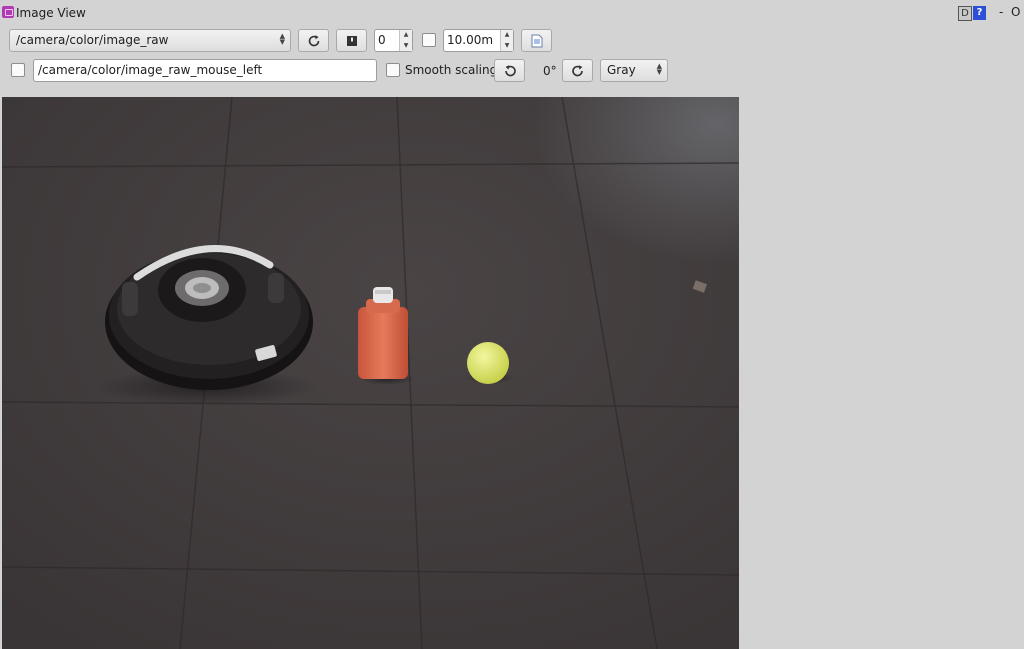  Describe the element at coordinates (18, 70) in the screenshot. I see `mouse-publish-checkbox` at that location.